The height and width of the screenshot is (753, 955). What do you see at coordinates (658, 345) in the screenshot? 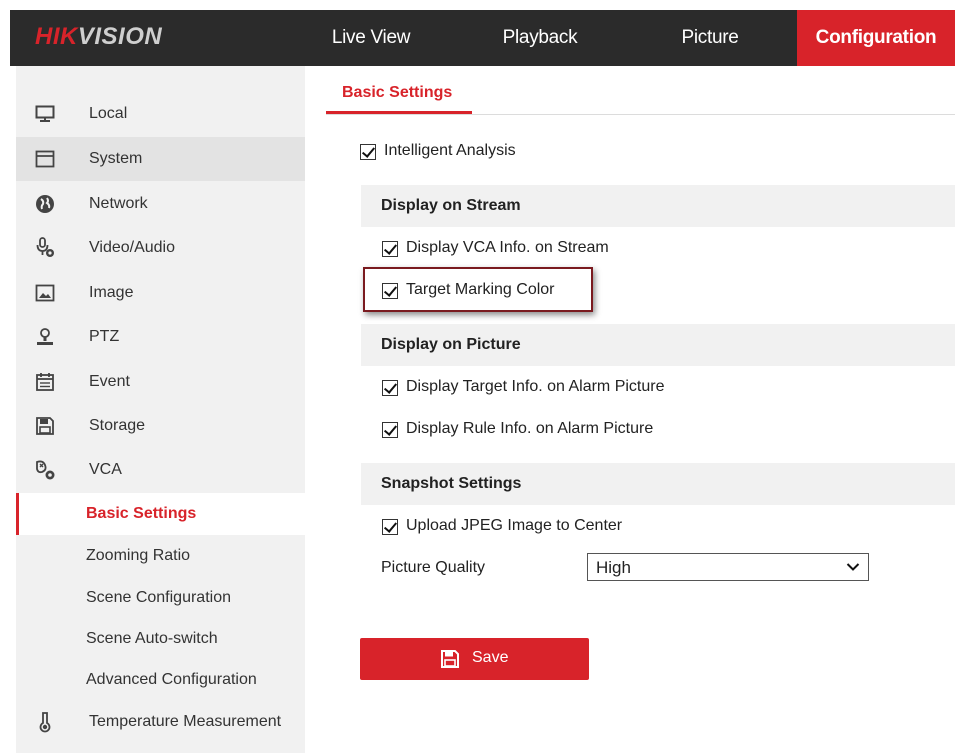
I see `section-display-on-picture: Display on Picture` at bounding box center [658, 345].